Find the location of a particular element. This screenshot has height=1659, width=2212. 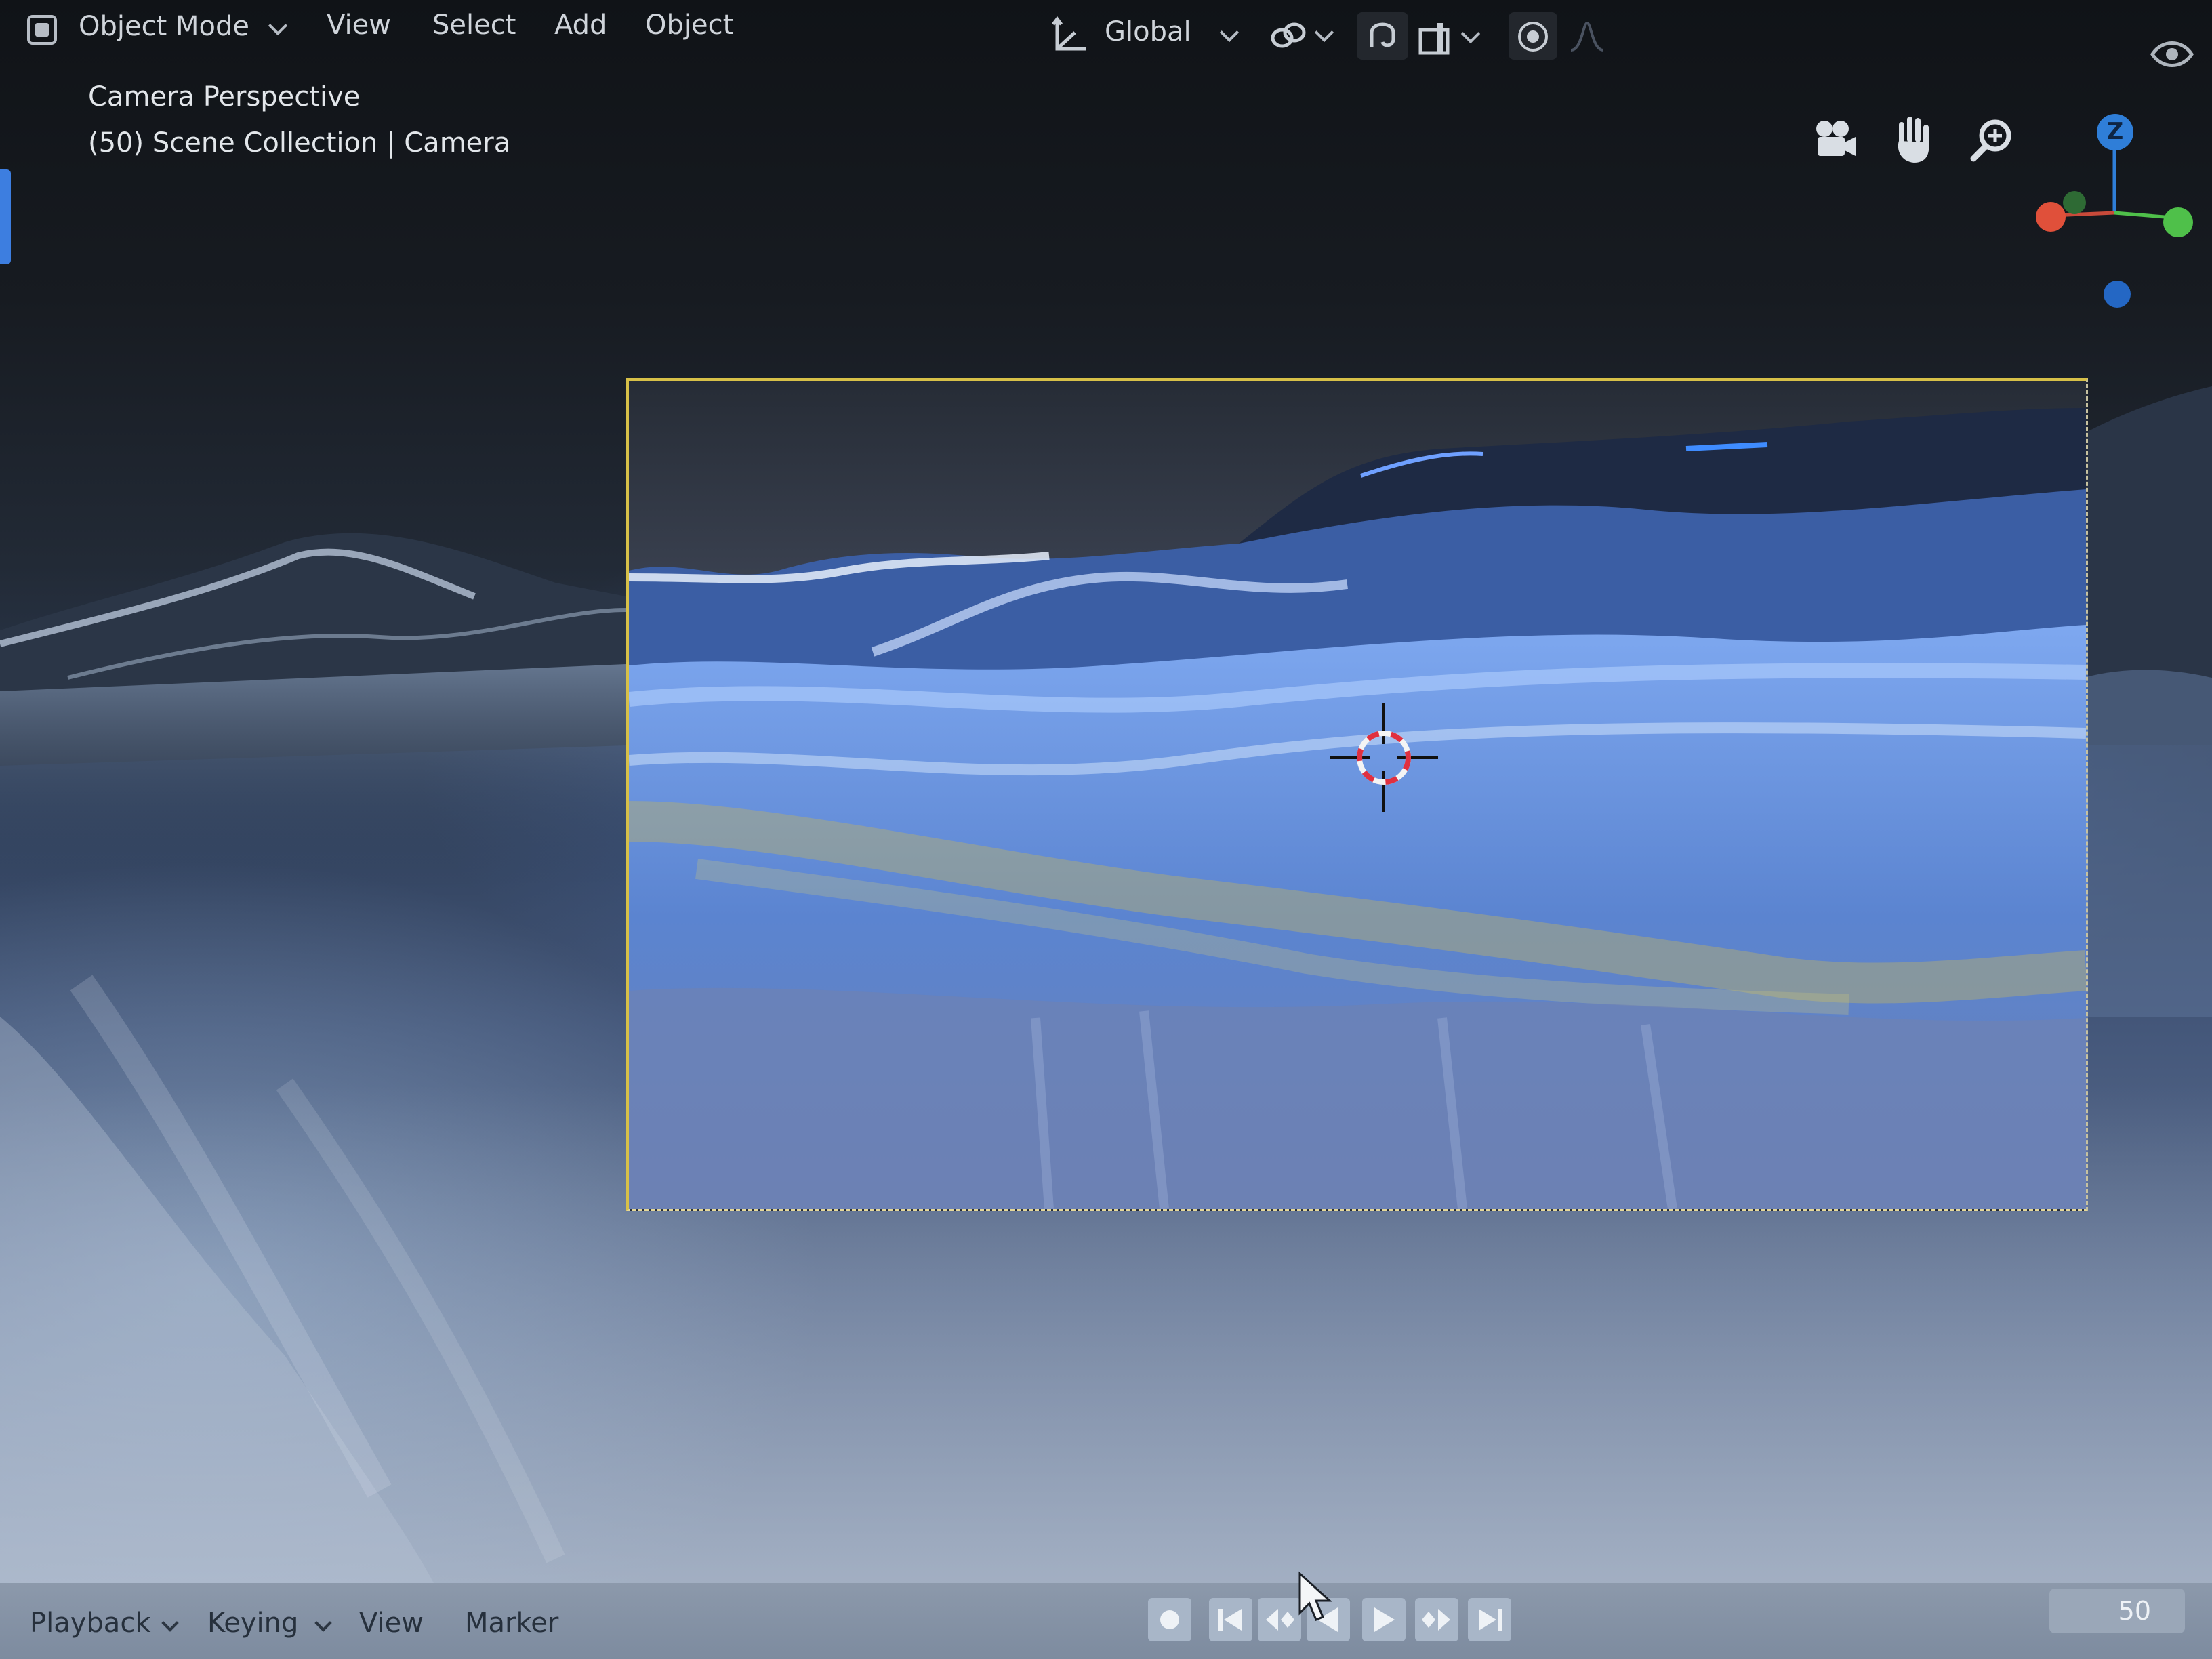

proportional-editing-icon is located at coordinates (1533, 37).